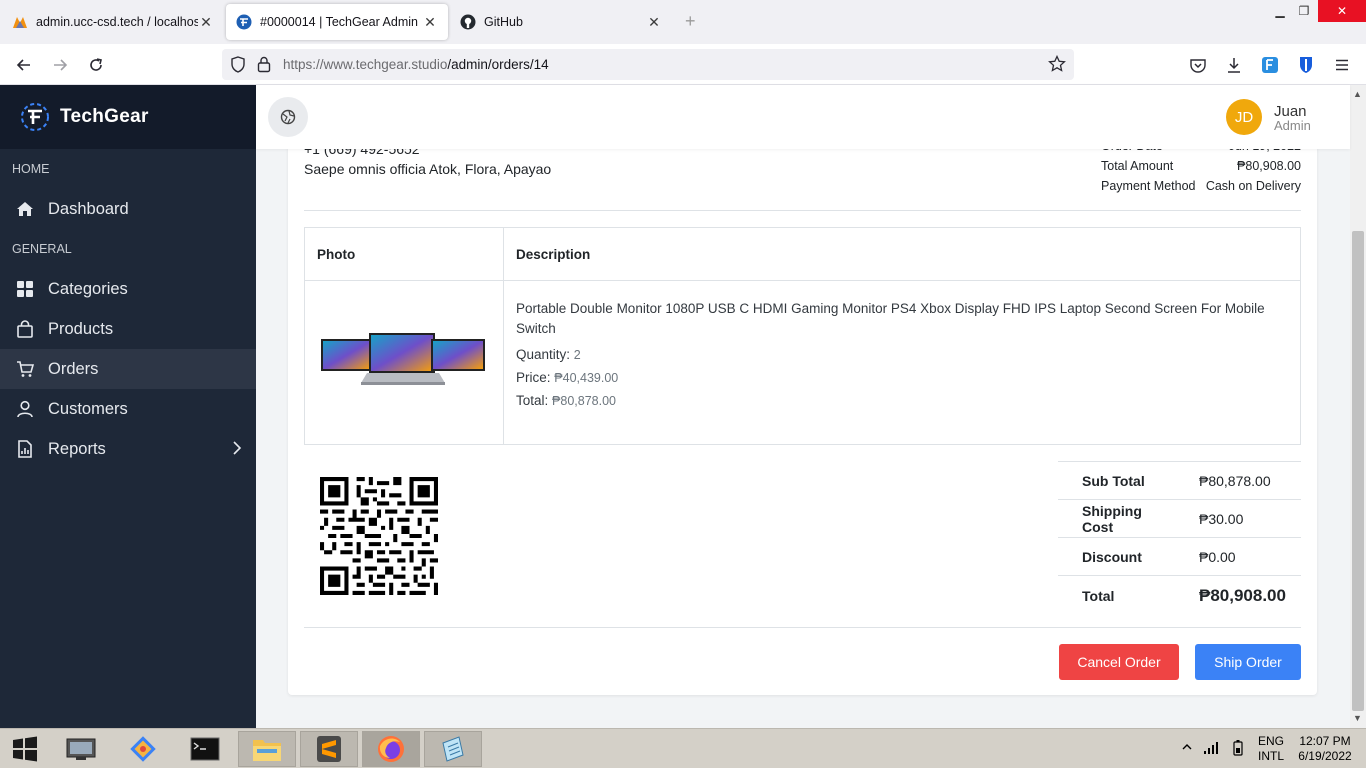 Image resolution: width=1366 pixels, height=768 pixels. What do you see at coordinates (1357, 94) in the screenshot?
I see `scroll-up-icon: ▲` at bounding box center [1357, 94].